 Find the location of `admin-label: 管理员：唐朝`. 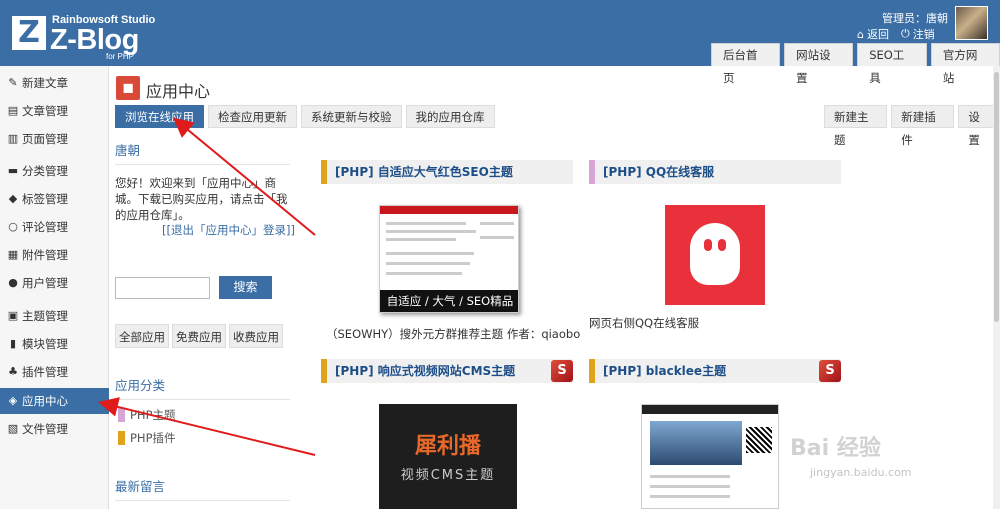

admin-label: 管理员：唐朝 is located at coordinates (915, 18).